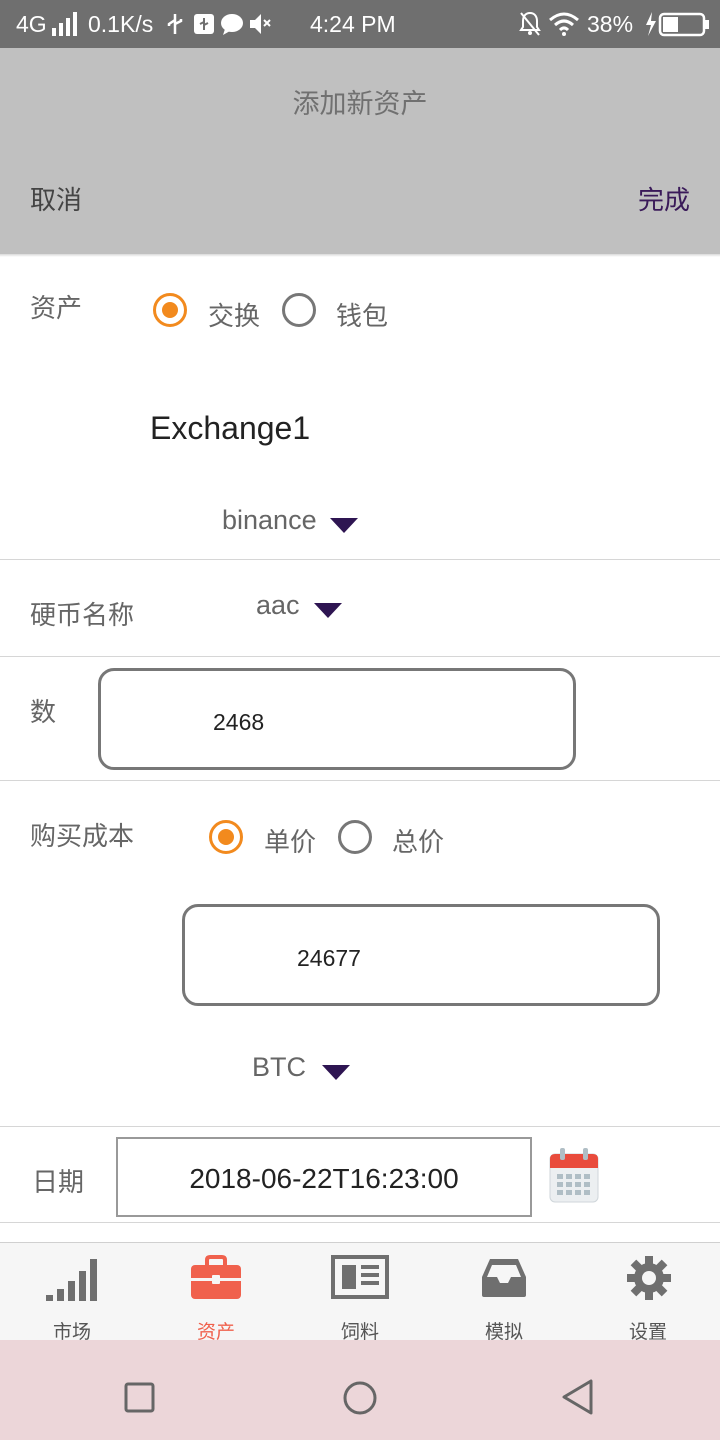 The width and height of the screenshot is (720, 1440). Describe the element at coordinates (260, 24) in the screenshot. I see `volume-muted-icon` at that location.